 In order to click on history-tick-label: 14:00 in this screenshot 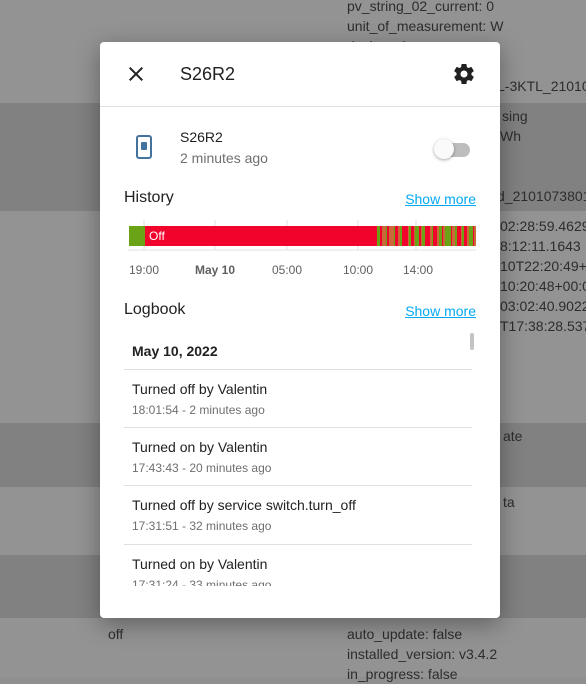, I will do `click(418, 270)`.